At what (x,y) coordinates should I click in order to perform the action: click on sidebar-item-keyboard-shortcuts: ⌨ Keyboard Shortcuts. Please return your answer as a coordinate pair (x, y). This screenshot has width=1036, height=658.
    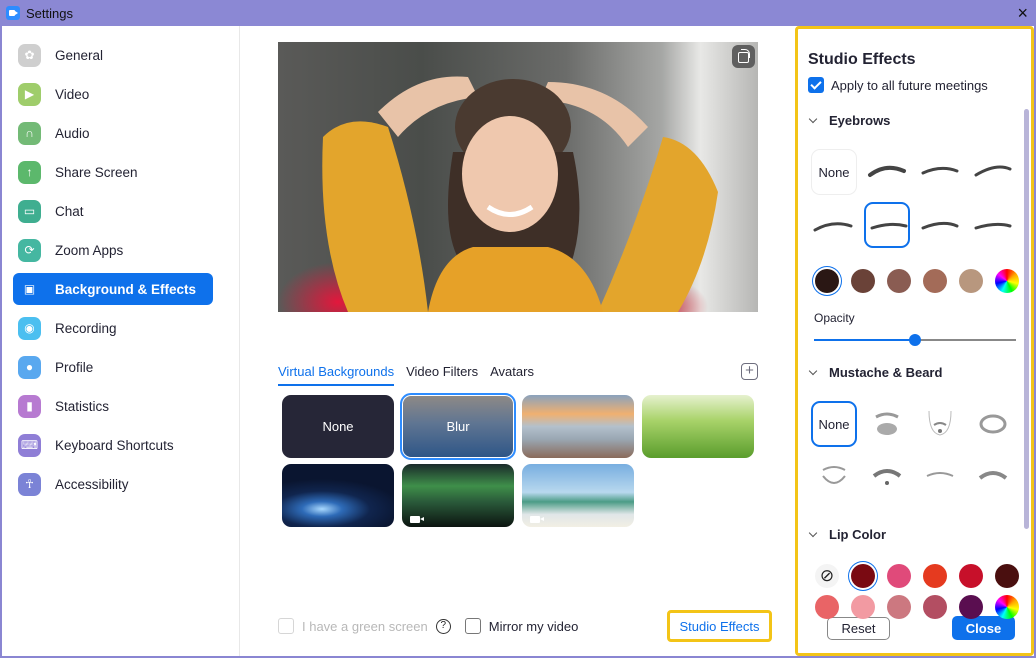
    Looking at the image, I should click on (113, 445).